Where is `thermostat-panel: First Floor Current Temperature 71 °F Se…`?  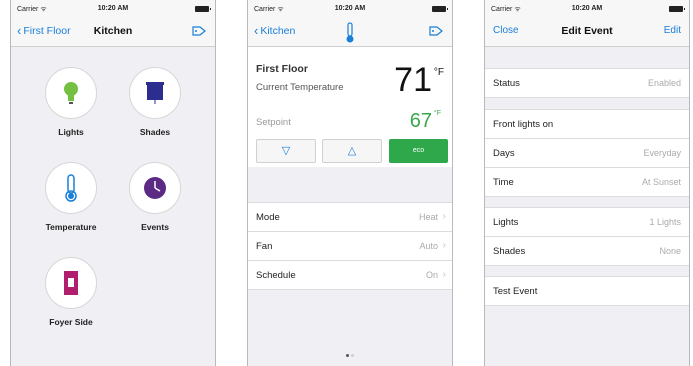
thermostat-panel: First Floor Current Temperature 71 °F Se… is located at coordinates (350, 107).